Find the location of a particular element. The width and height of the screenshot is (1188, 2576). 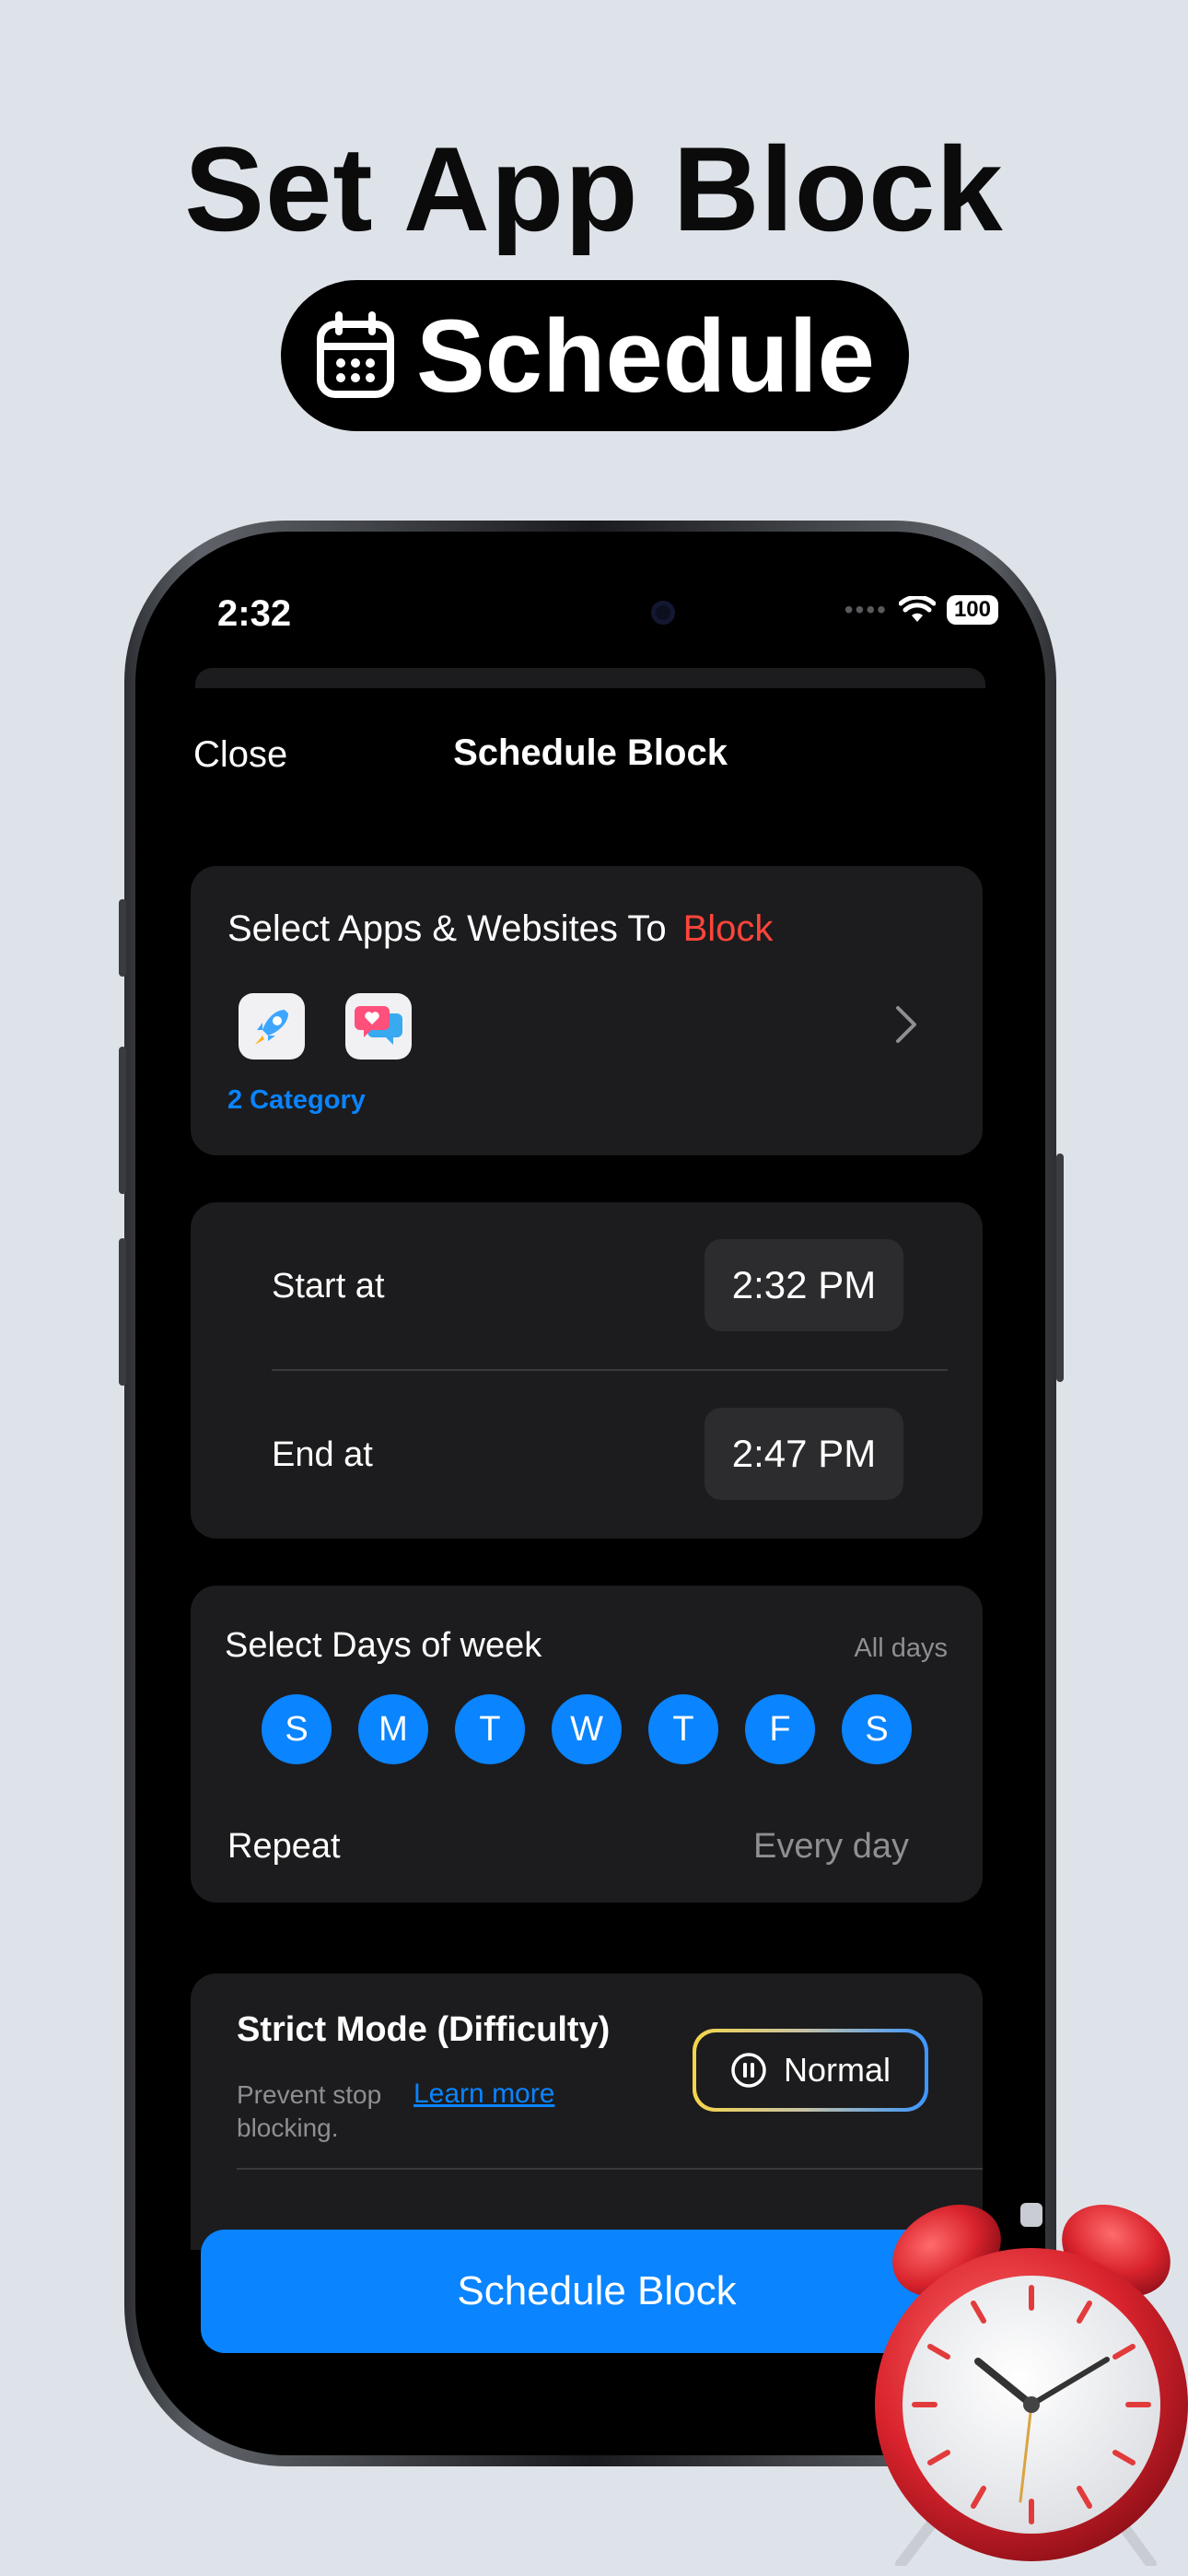

schedule-pill: Schedule is located at coordinates (595, 355).